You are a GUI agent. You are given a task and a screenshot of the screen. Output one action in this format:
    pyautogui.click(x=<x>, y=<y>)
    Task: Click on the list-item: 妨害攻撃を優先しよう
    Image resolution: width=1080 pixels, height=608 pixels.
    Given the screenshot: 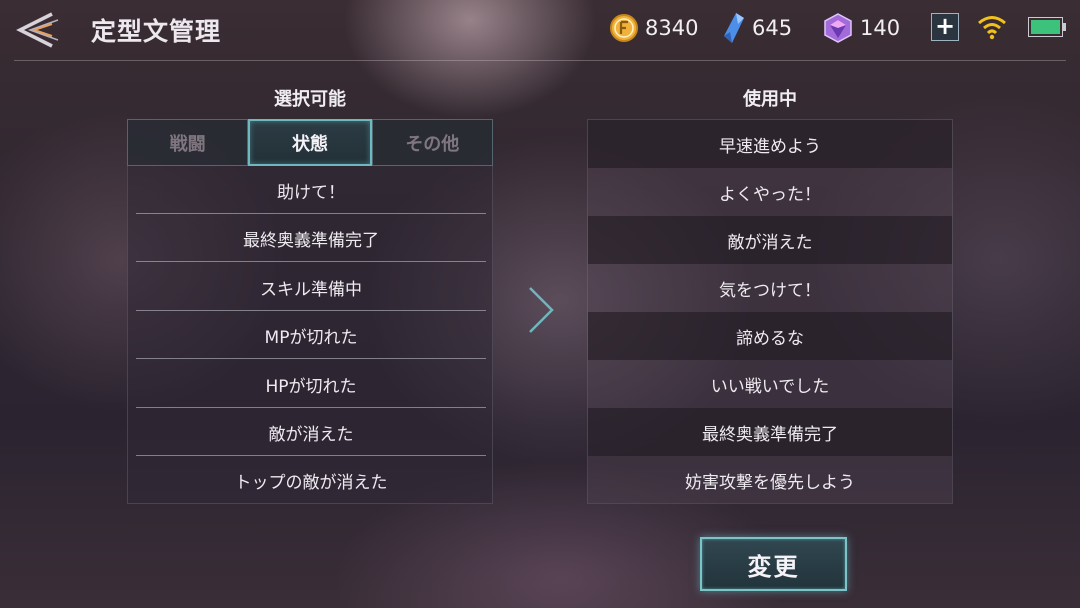 What is the action you would take?
    pyautogui.click(x=770, y=480)
    